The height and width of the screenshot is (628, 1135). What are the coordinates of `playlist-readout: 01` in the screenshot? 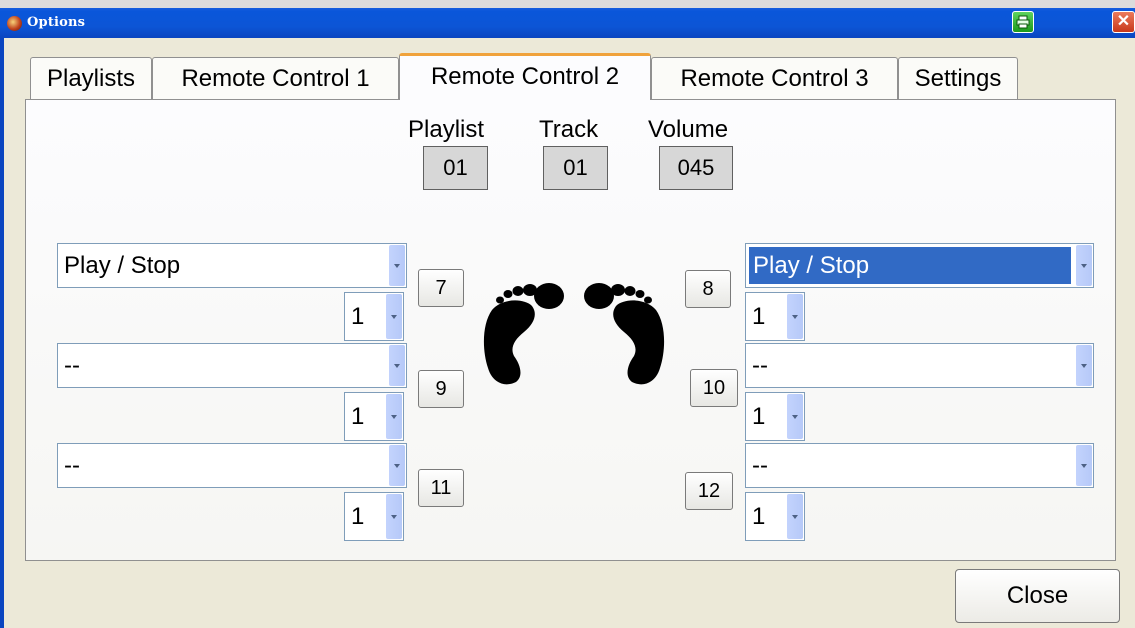 It's located at (455, 168).